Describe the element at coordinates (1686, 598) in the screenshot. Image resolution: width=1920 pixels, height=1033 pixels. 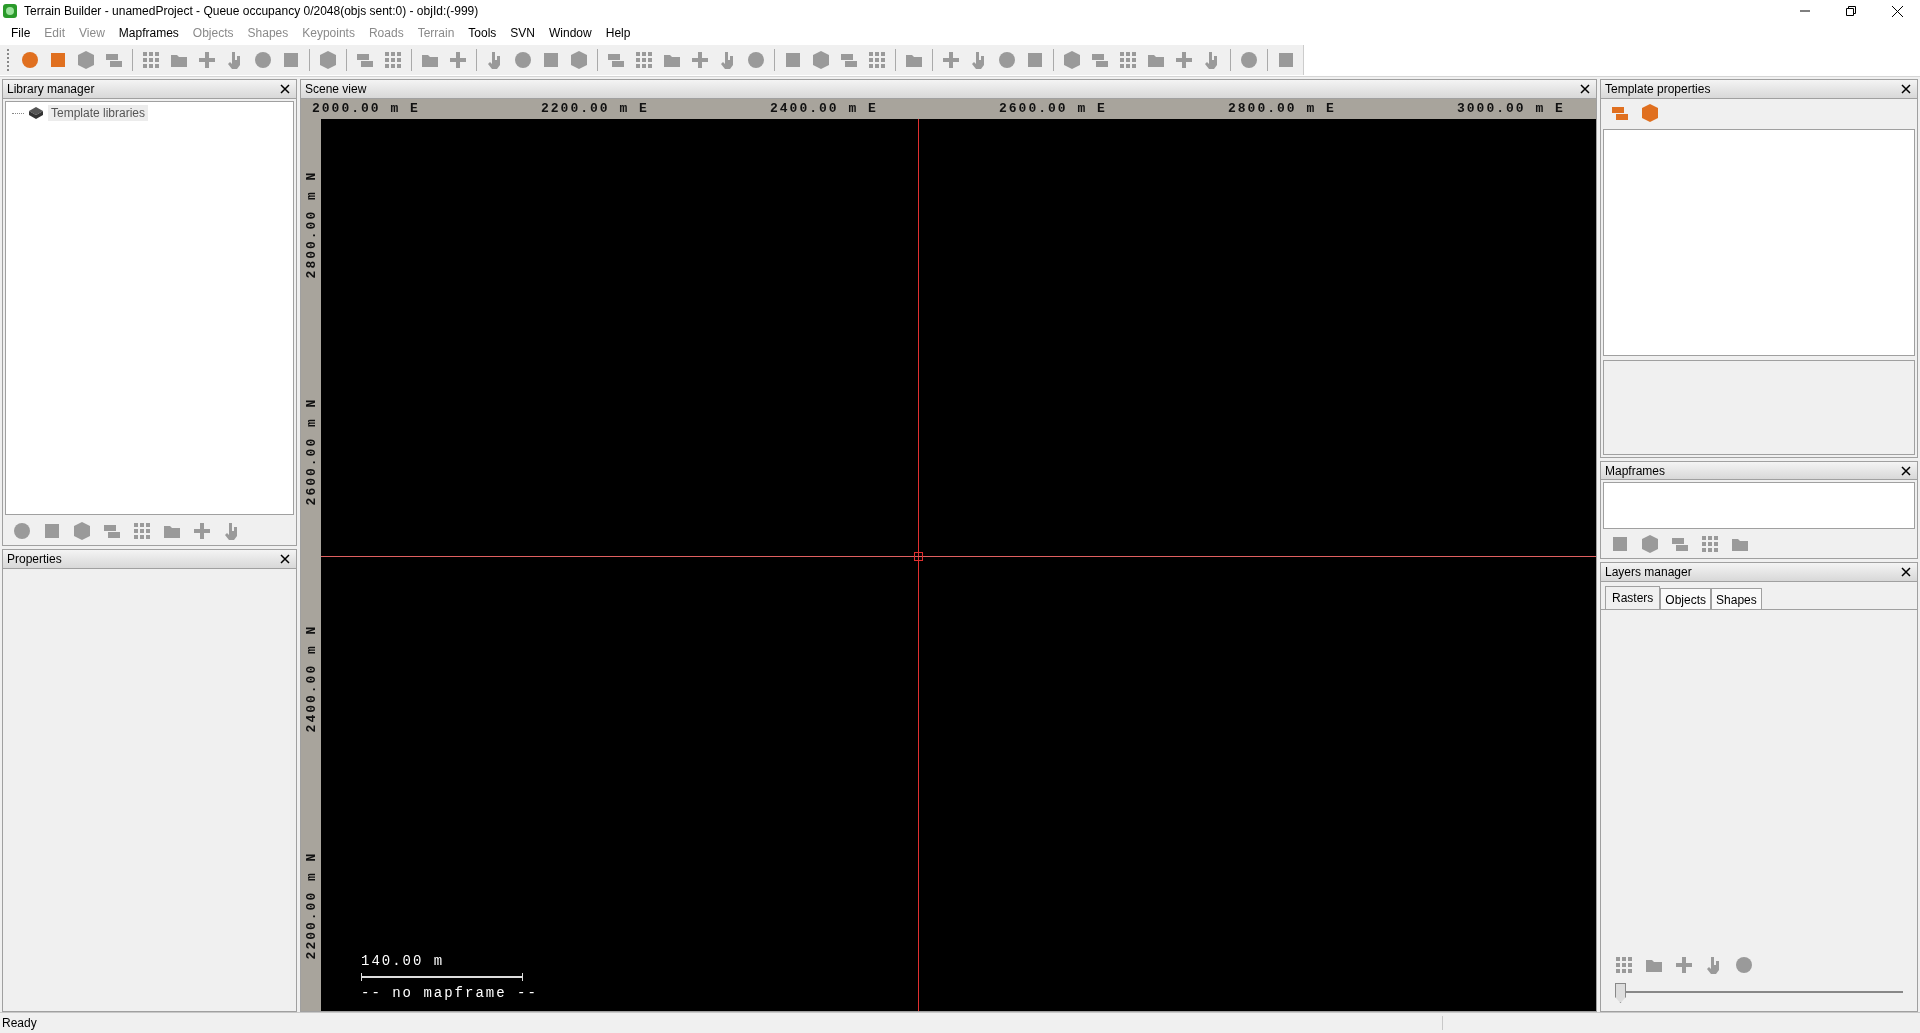
I see `tab: Objects` at that location.